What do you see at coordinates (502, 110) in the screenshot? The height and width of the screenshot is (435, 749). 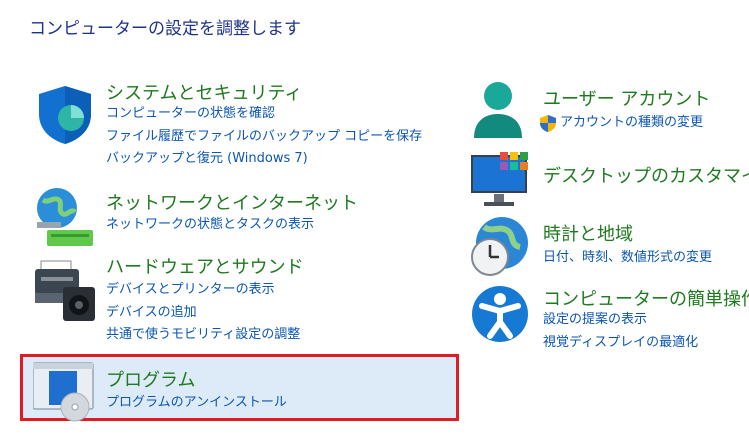 I see `user-account-icon` at bounding box center [502, 110].